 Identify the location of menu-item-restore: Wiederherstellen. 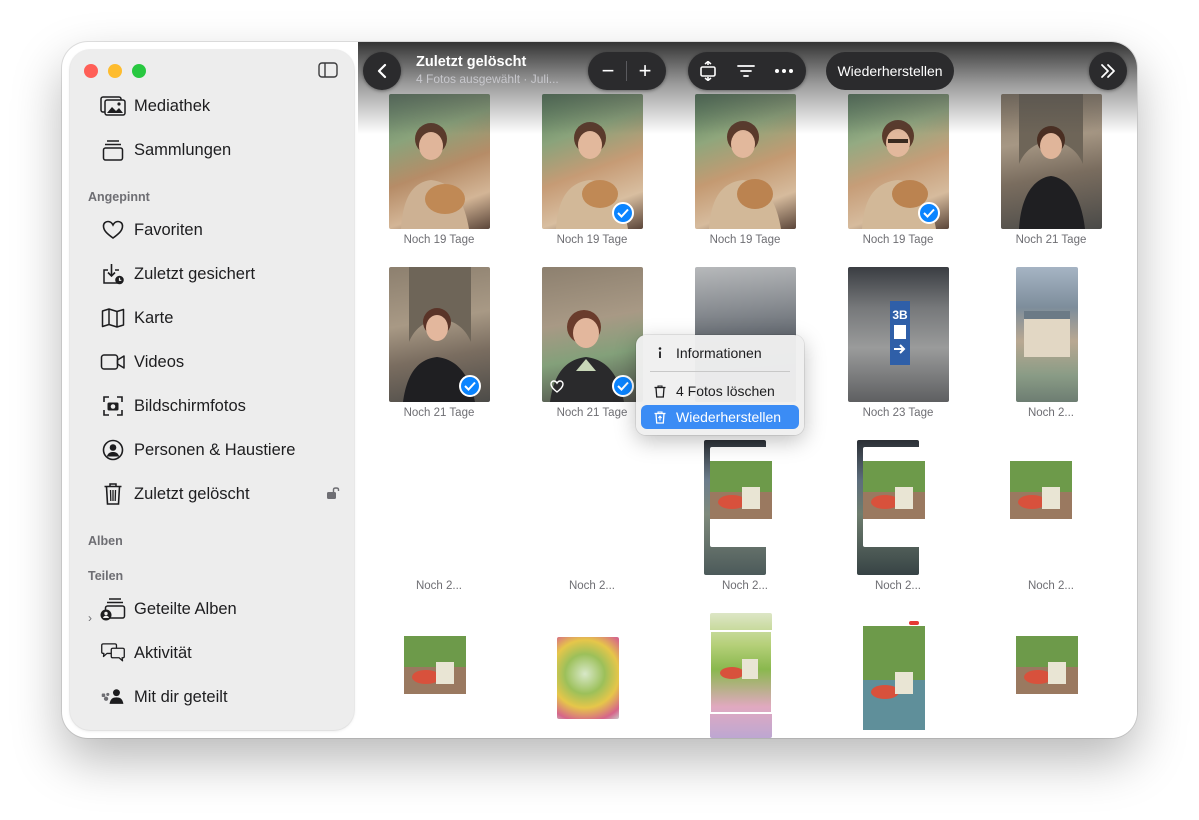
(720, 417).